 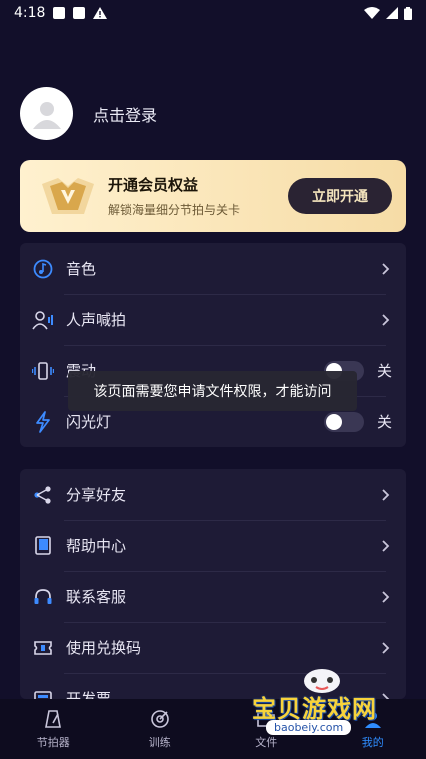 I want to click on vip-crown-icon, so click(x=68, y=196).